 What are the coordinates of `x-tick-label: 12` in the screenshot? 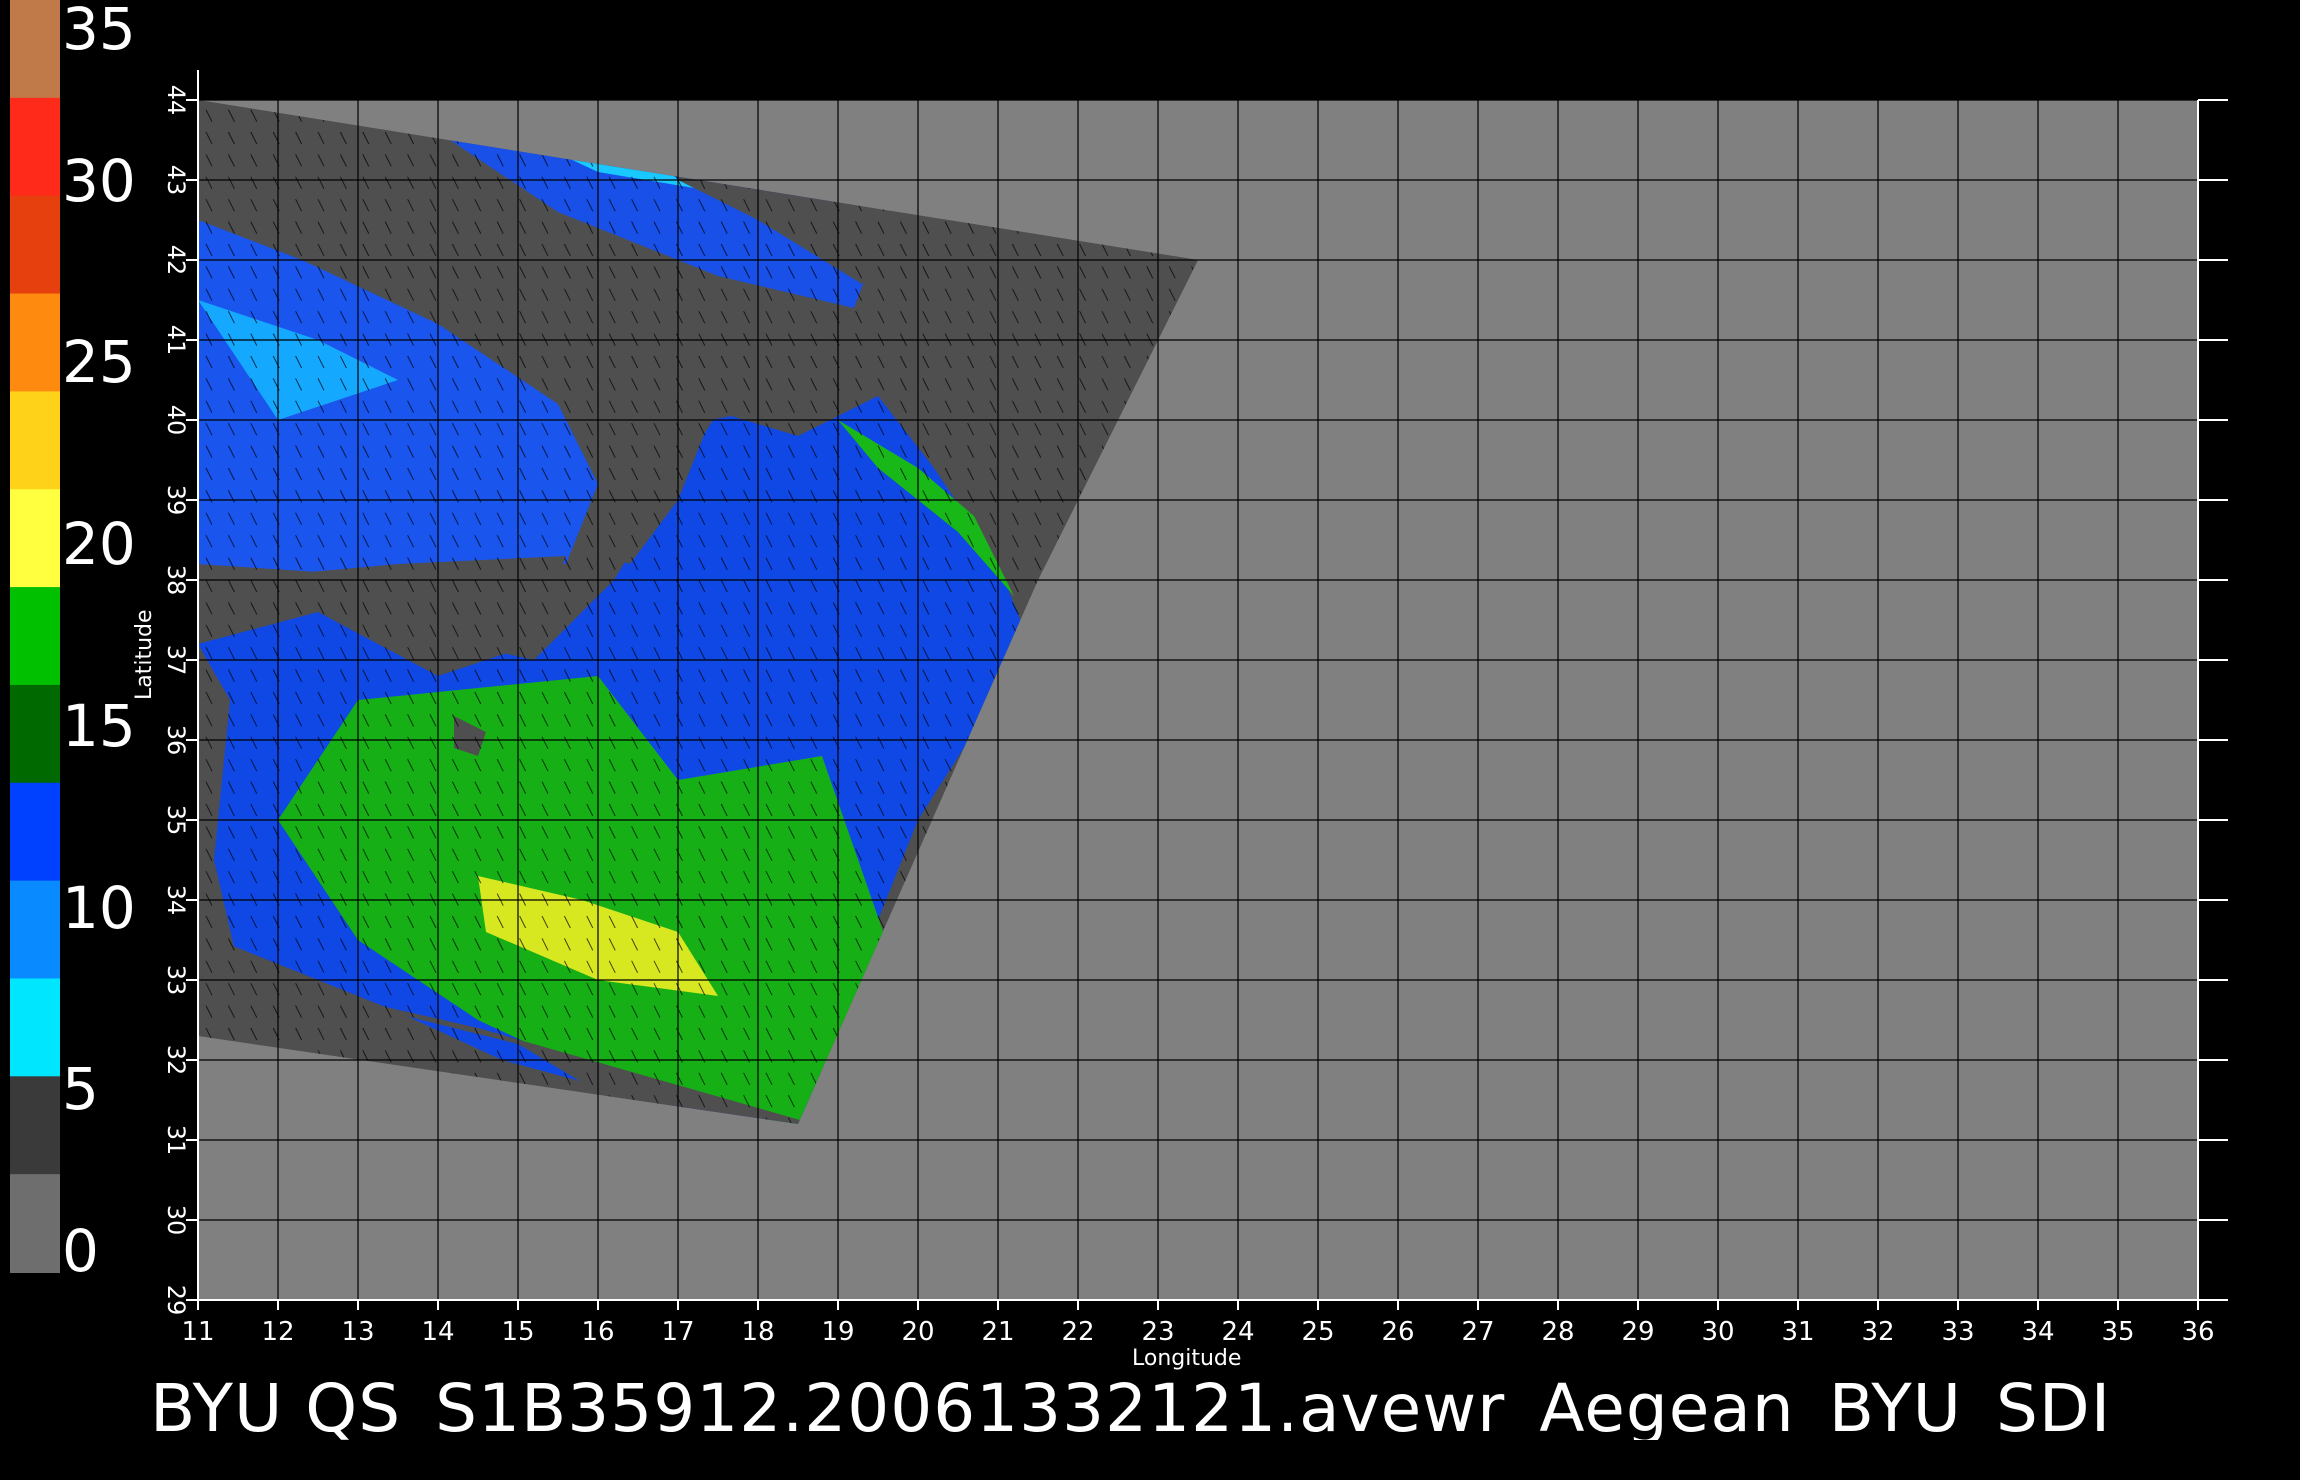 It's located at (277, 1332).